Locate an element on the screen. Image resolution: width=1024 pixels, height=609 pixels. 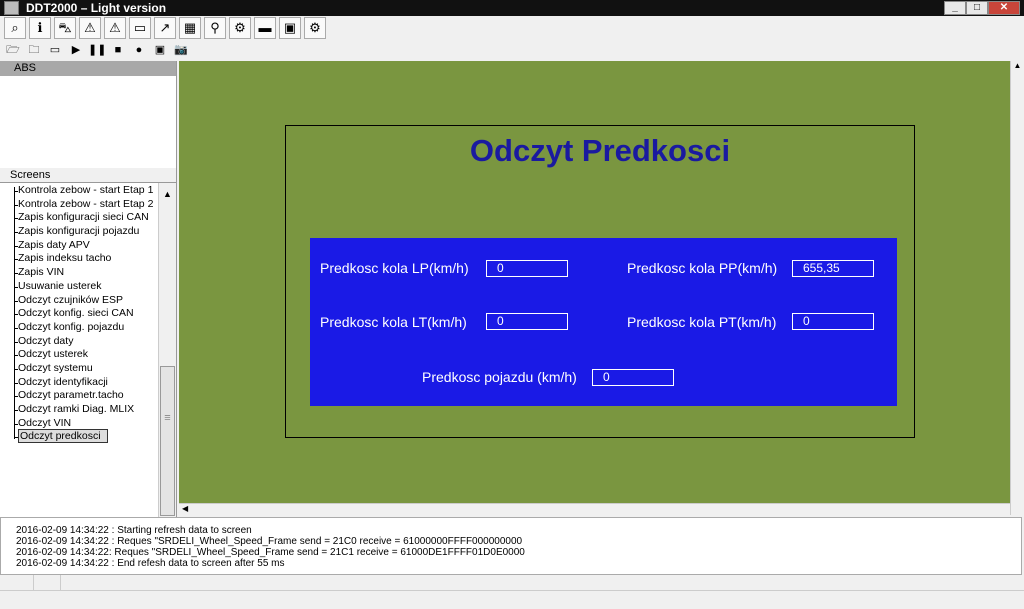
folder-window-icon: ▭ is located at coordinates (55, 50).